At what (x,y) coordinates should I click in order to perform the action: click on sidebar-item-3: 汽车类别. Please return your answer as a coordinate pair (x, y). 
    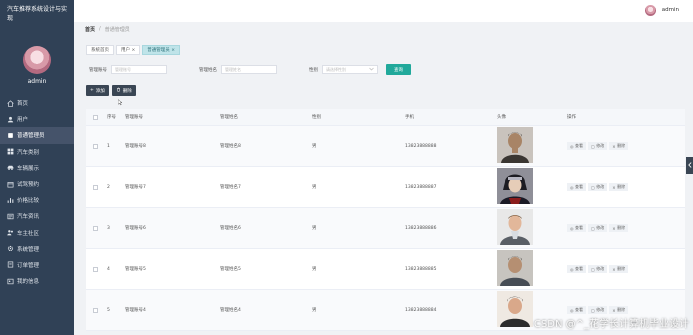
    Looking at the image, I should click on (37, 152).